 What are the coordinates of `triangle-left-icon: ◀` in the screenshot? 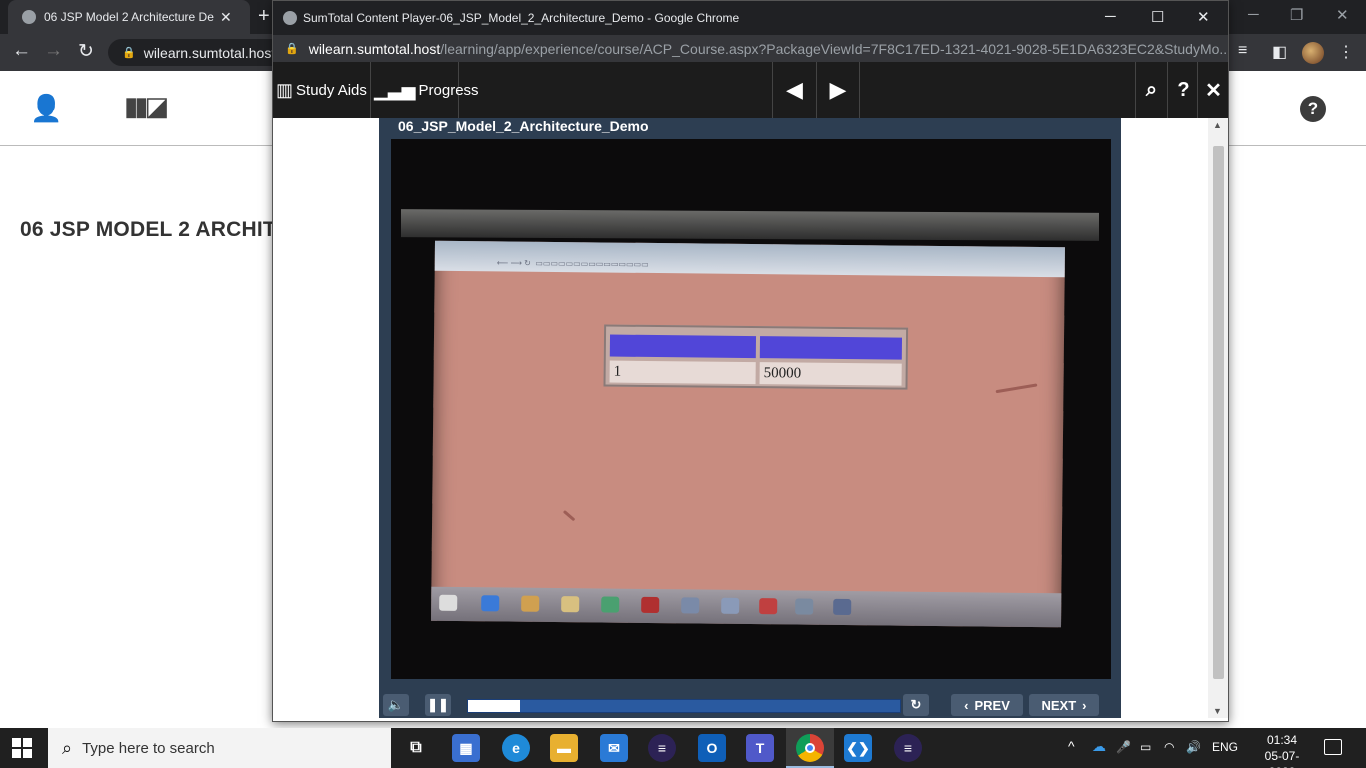 It's located at (794, 89).